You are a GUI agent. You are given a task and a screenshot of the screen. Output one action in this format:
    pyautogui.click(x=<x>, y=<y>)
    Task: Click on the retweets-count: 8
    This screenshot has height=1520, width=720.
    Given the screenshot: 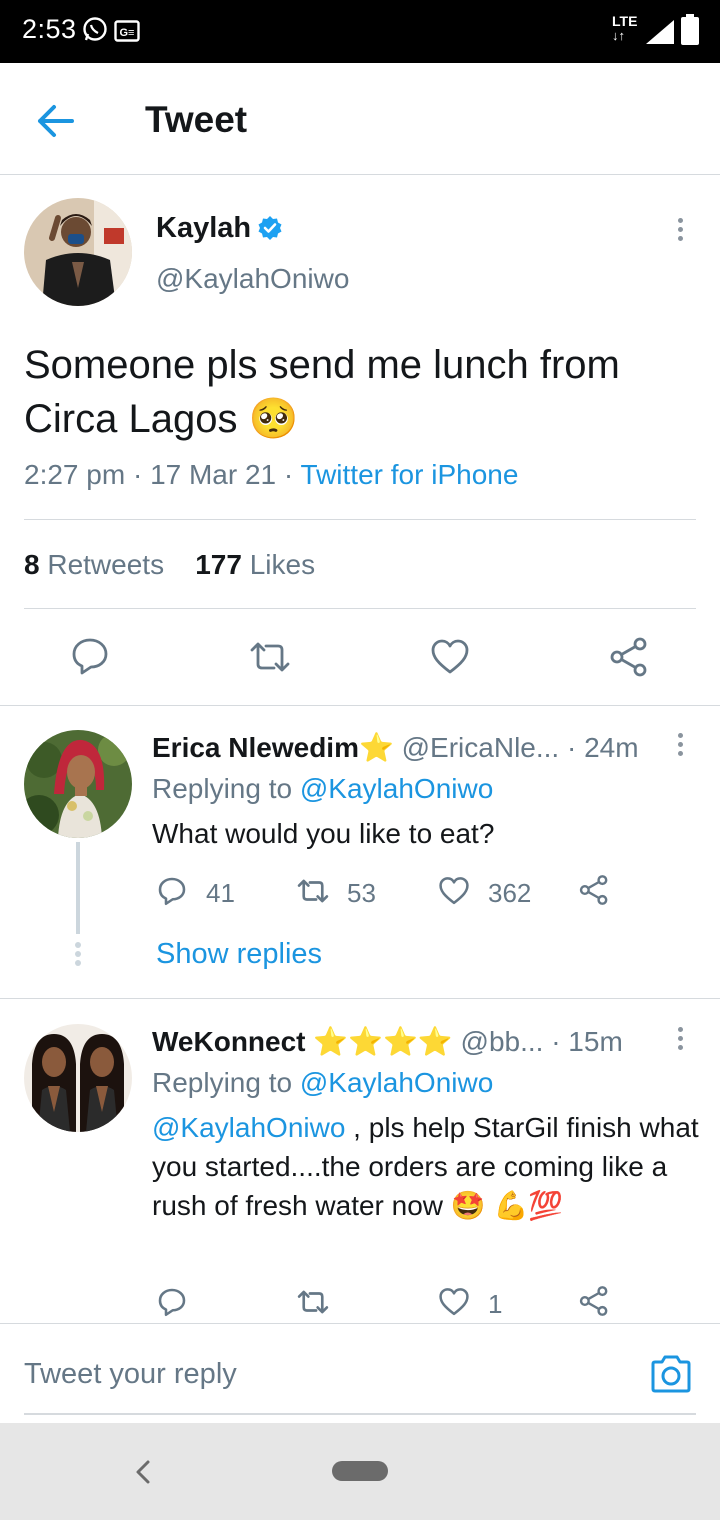 What is the action you would take?
    pyautogui.click(x=32, y=564)
    